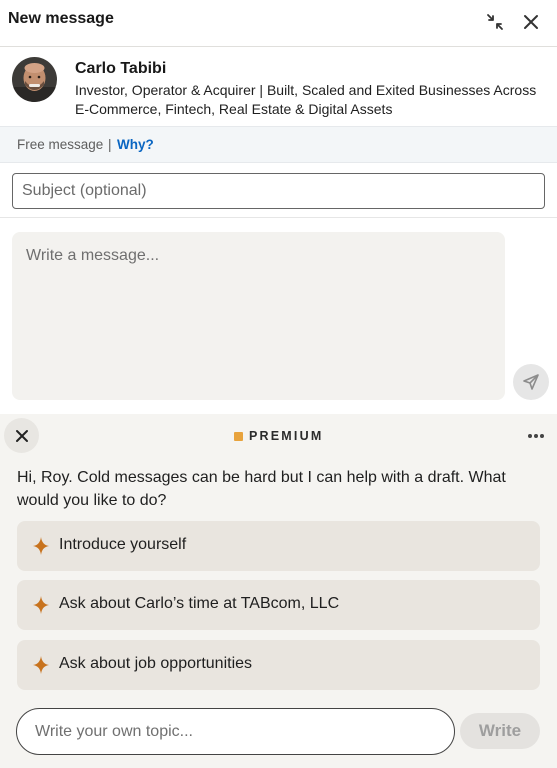 Image resolution: width=557 pixels, height=768 pixels. Describe the element at coordinates (536, 436) in the screenshot. I see `more-options-icon` at that location.